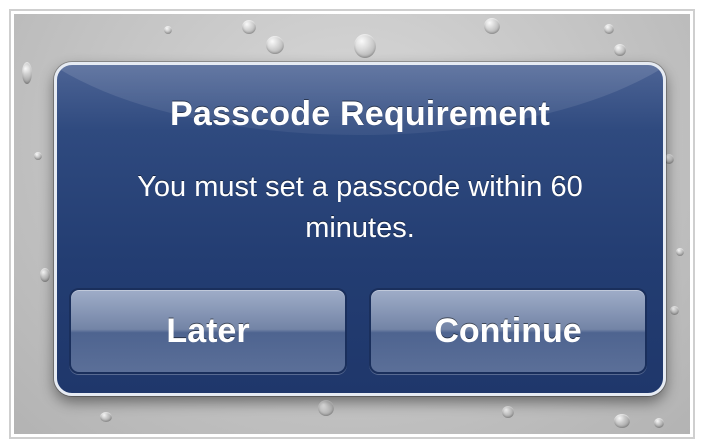  I want to click on continue-button: Continue, so click(508, 331).